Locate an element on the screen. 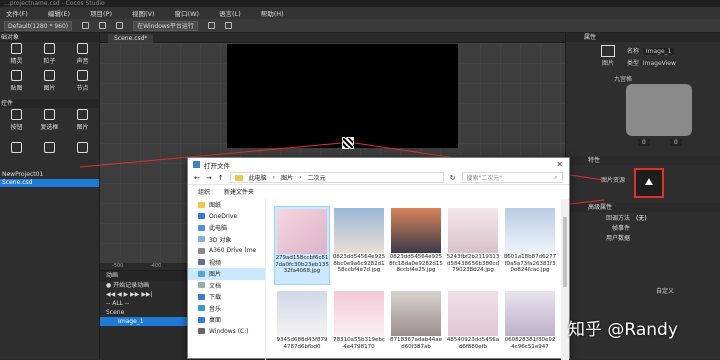 The width and height of the screenshot is (720, 360). file-item: 8718367adab44aed60f387ab is located at coordinates (416, 324).